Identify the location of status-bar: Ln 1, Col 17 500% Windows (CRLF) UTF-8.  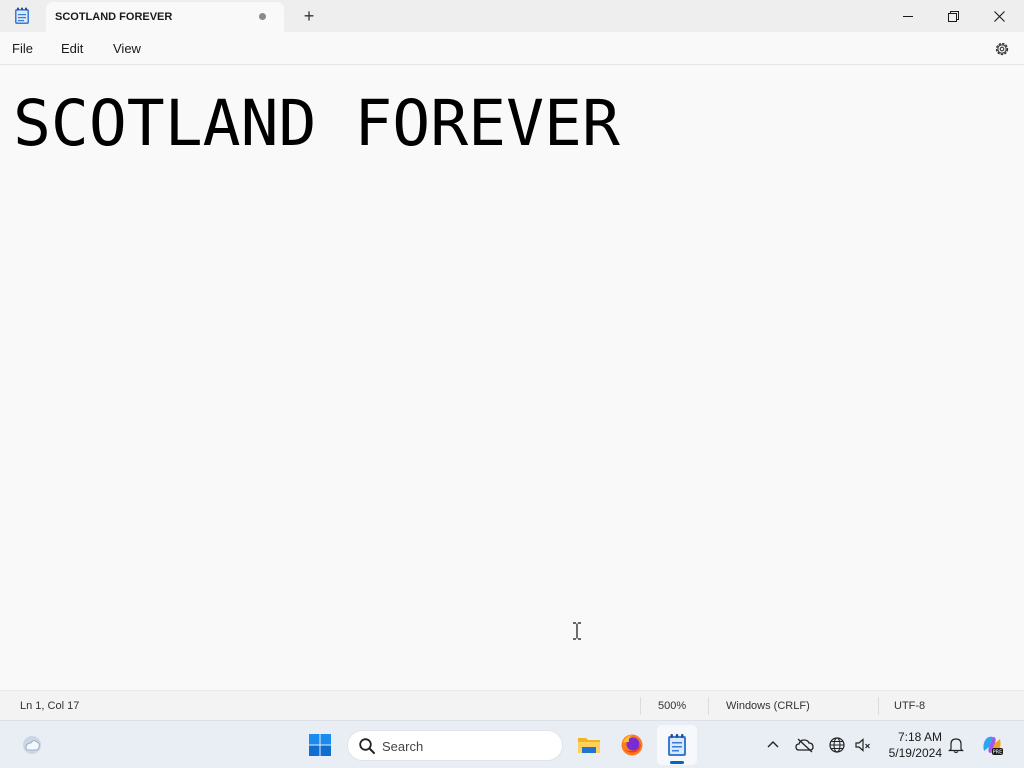
(512, 705).